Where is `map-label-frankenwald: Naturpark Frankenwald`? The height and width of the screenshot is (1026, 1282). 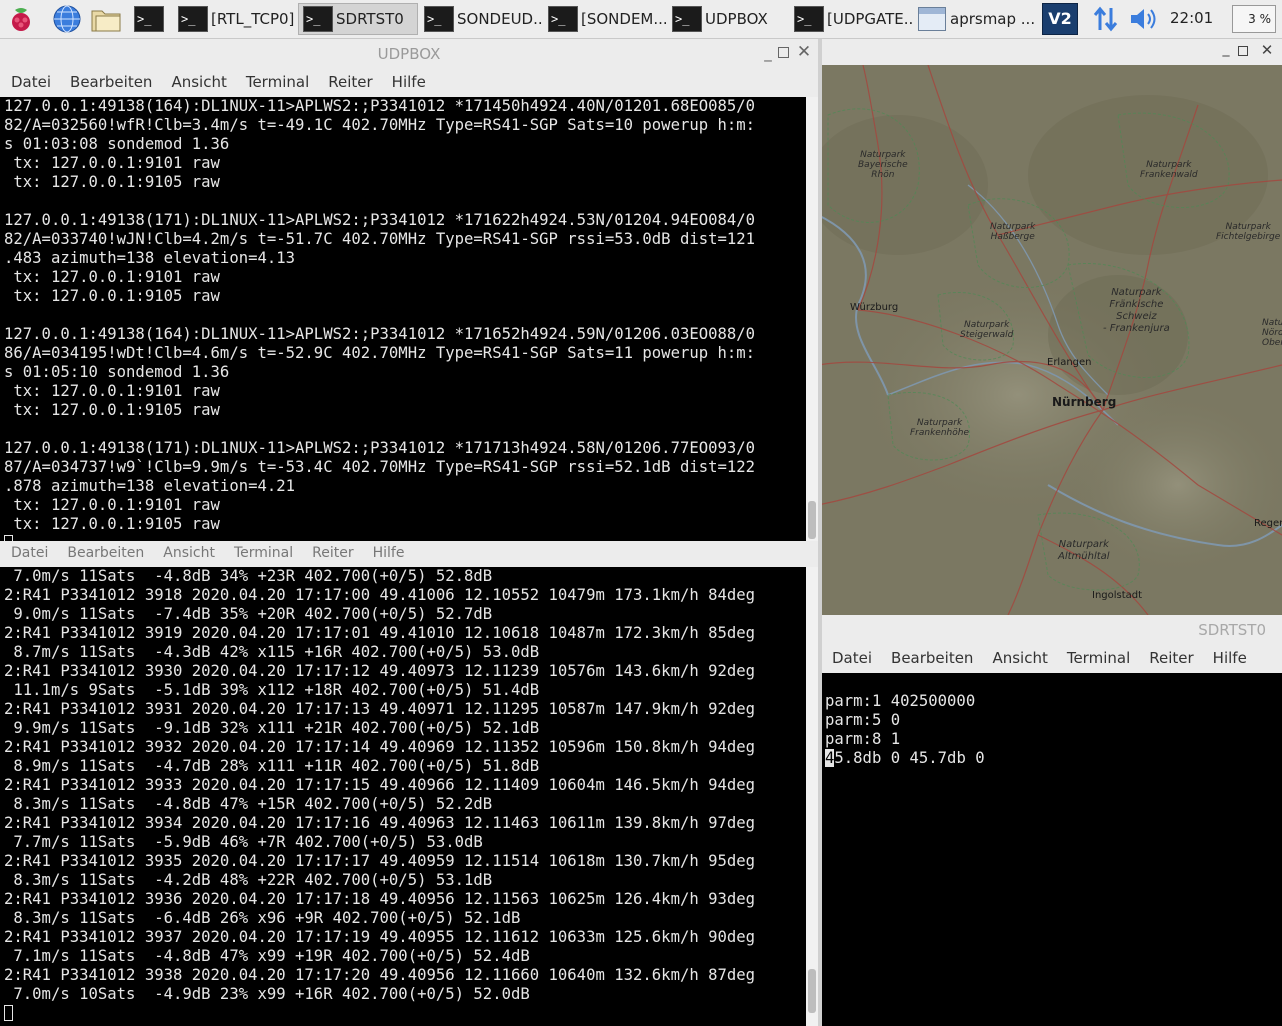 map-label-frankenwald: Naturpark Frankenwald is located at coordinates (1169, 170).